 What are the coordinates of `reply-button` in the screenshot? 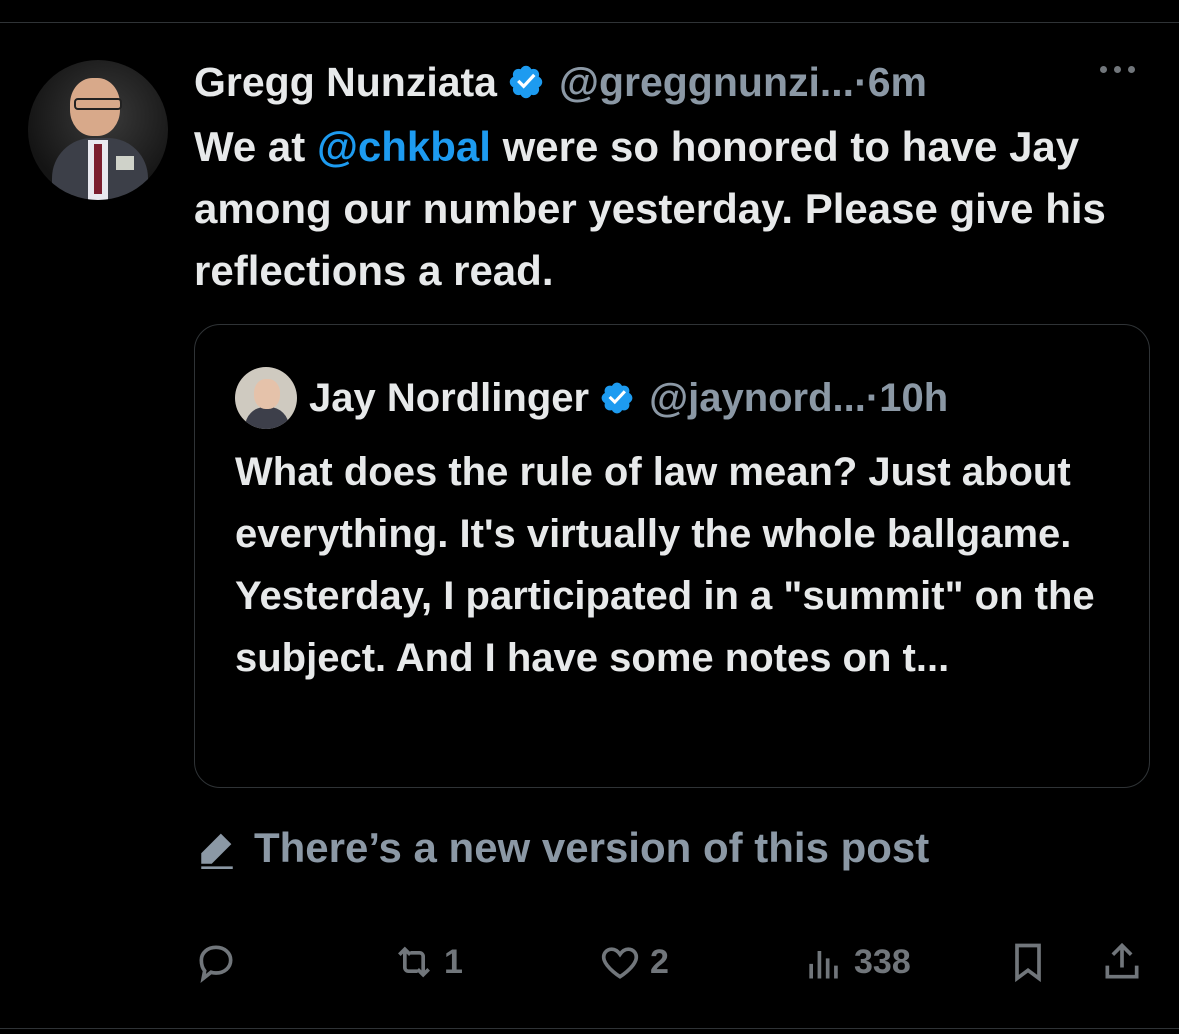 It's located at (220, 962).